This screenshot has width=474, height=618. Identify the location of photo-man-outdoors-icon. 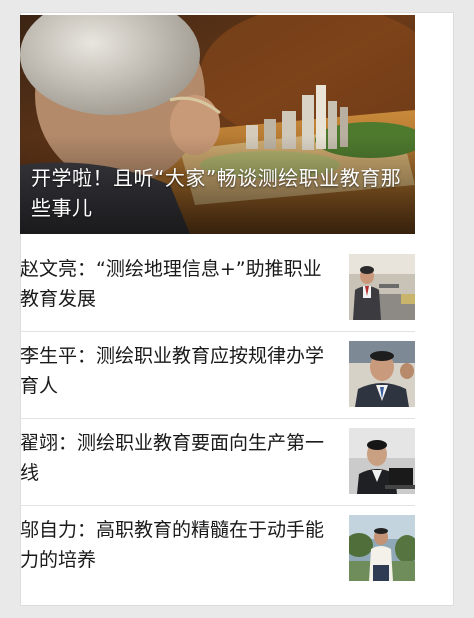
(382, 548).